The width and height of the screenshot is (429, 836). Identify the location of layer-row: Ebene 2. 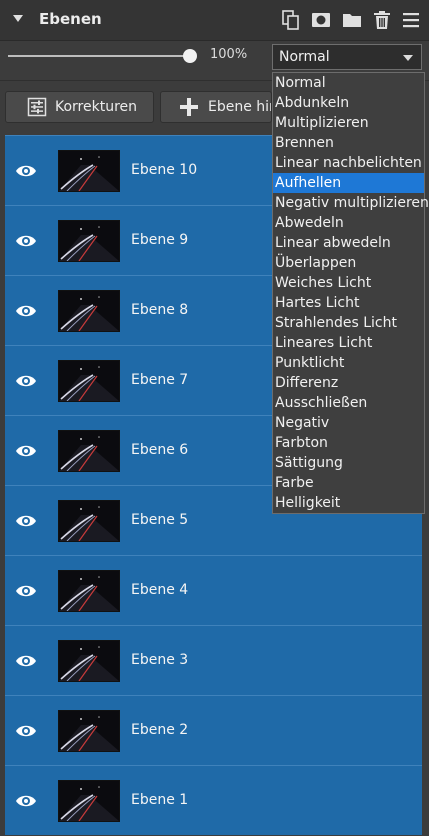
(213, 730).